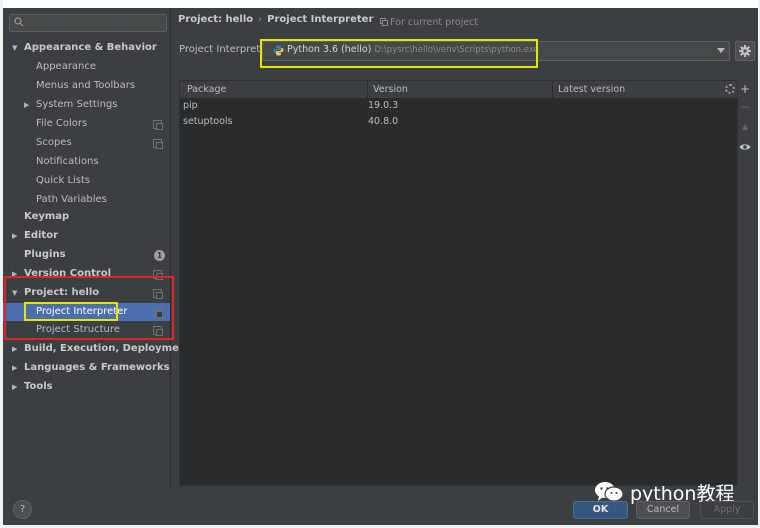 This screenshot has height=528, width=760. Describe the element at coordinates (190, 105) in the screenshot. I see `package-name: pip` at that location.